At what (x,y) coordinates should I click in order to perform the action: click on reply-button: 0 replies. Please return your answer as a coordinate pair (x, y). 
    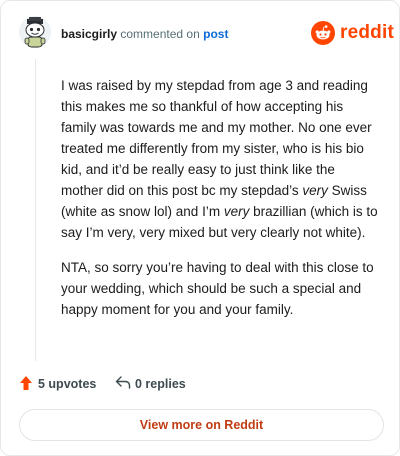
    Looking at the image, I should click on (160, 384).